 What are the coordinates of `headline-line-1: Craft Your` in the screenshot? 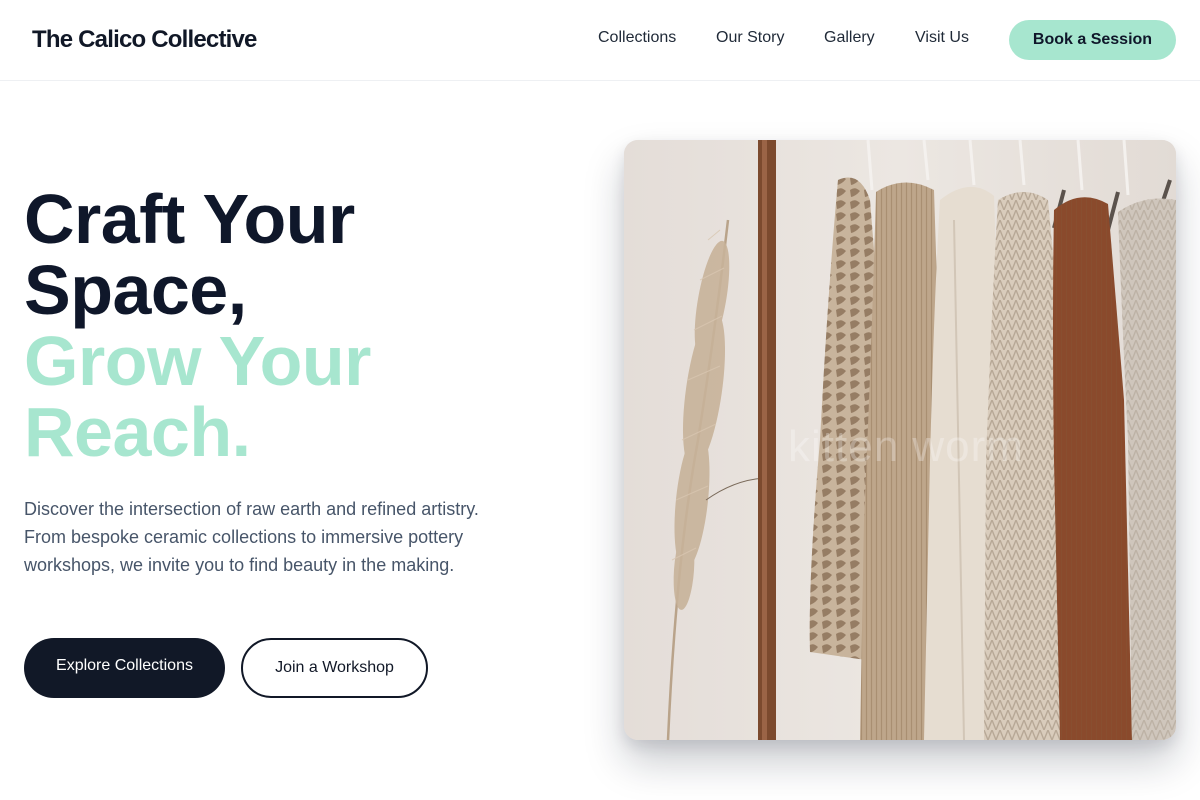 It's located at (189, 219).